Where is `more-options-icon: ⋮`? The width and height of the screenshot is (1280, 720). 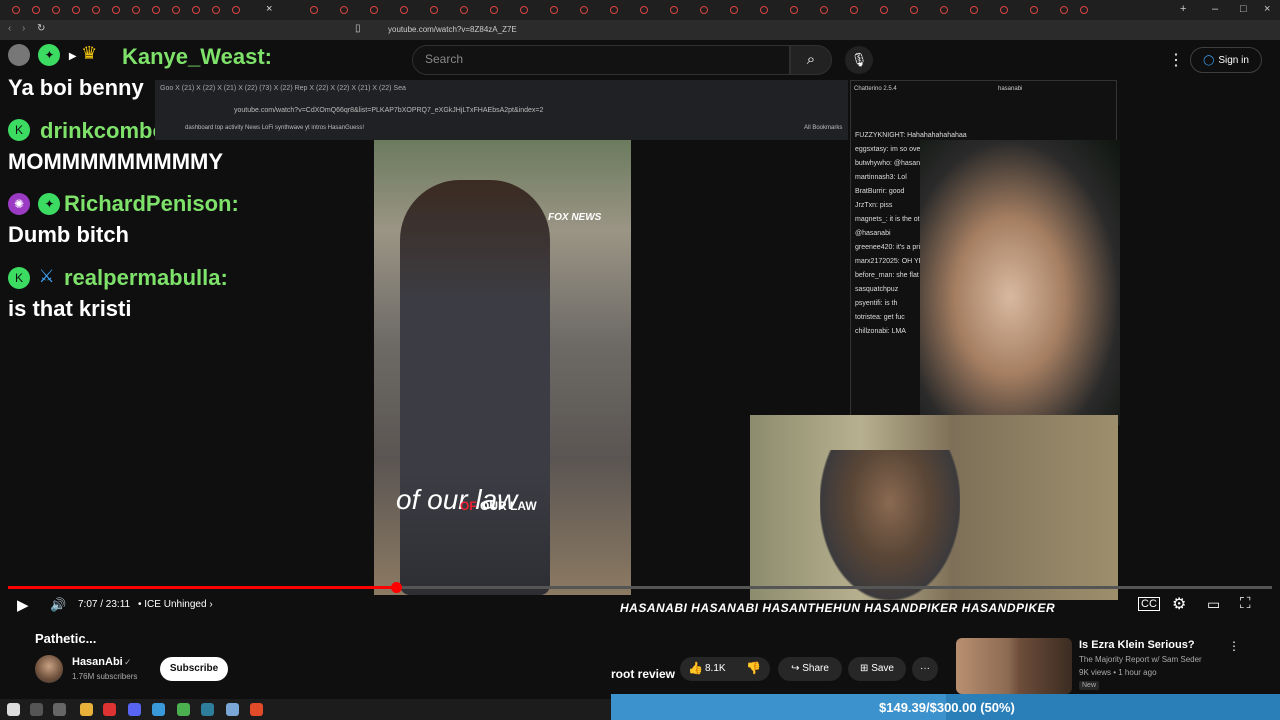
more-options-icon: ⋮ is located at coordinates (1176, 60).